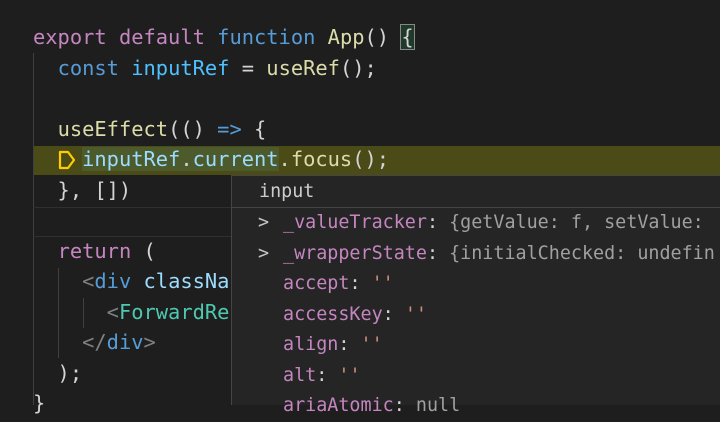 The height and width of the screenshot is (422, 720). Describe the element at coordinates (476, 192) in the screenshot. I see `hover-title: input` at that location.